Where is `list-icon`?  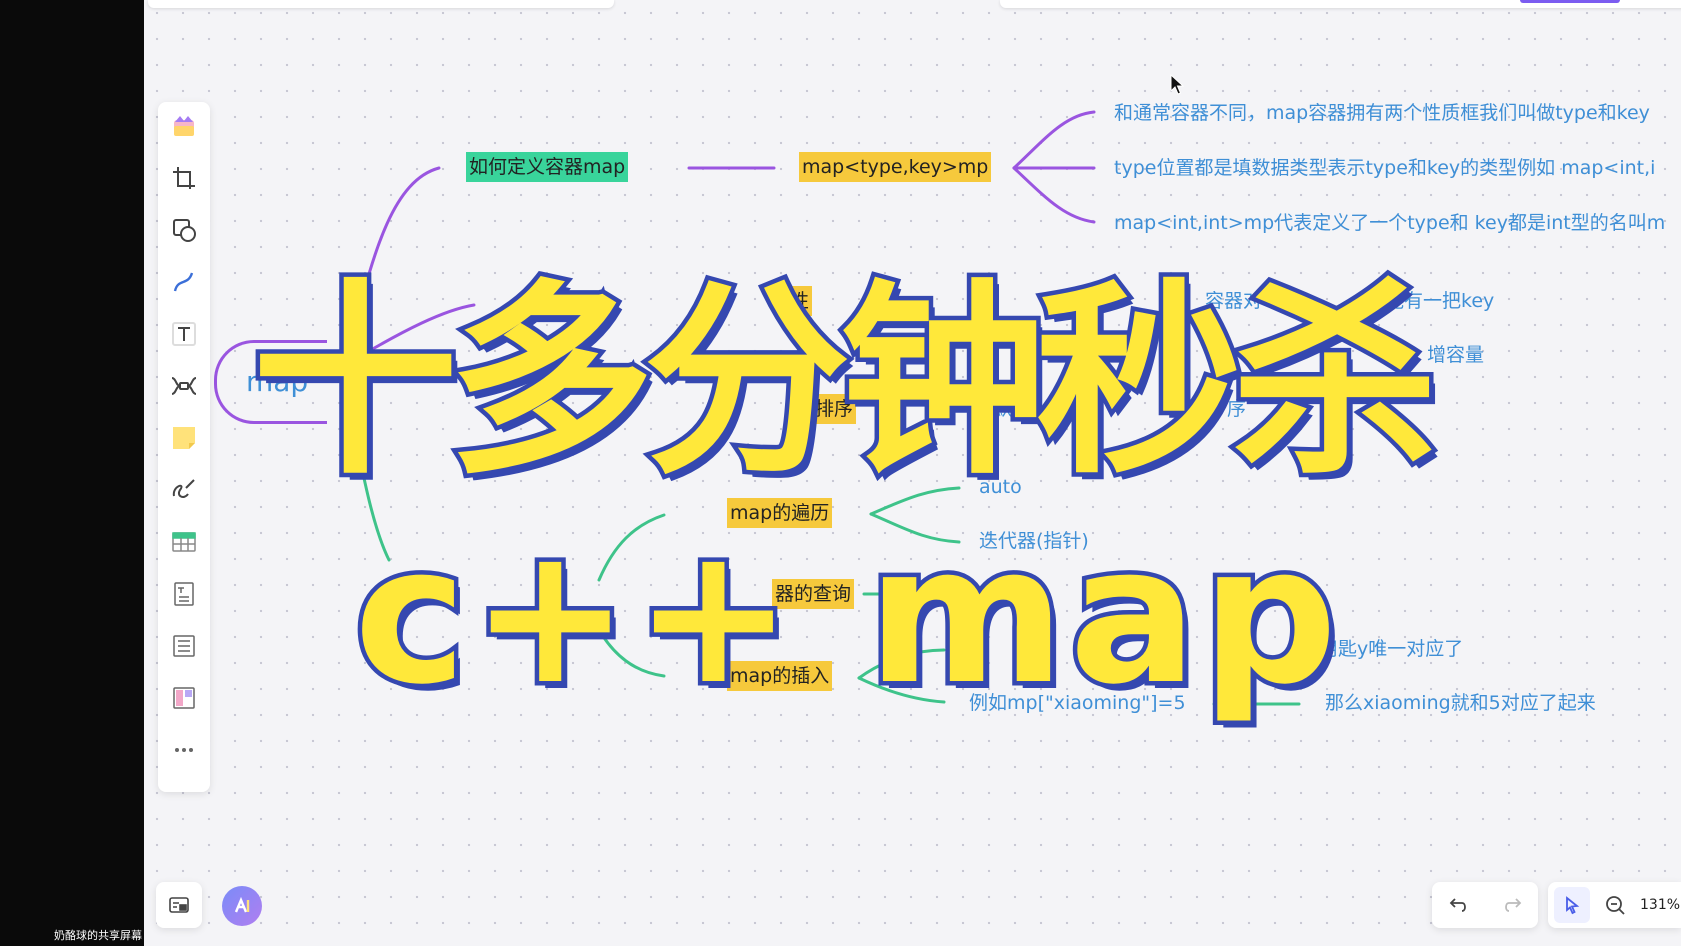 list-icon is located at coordinates (184, 646).